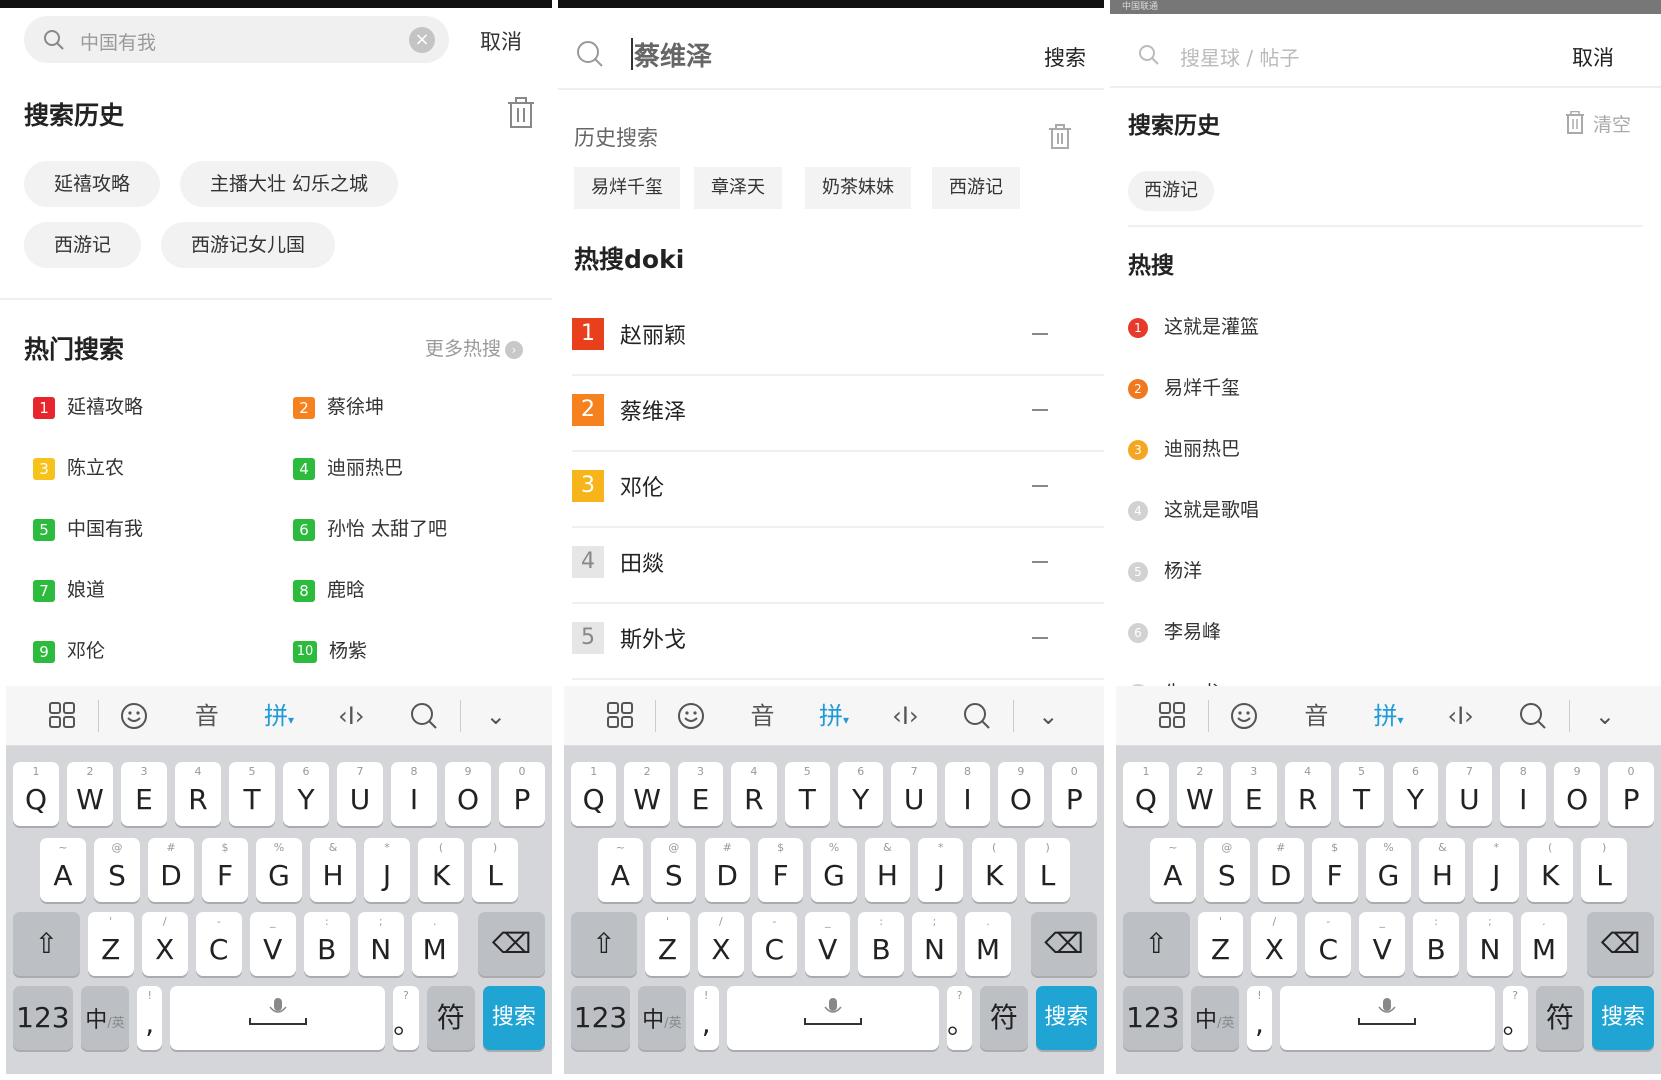  What do you see at coordinates (858, 188) in the screenshot?
I see `history-chip: 奶茶妹妹` at bounding box center [858, 188].